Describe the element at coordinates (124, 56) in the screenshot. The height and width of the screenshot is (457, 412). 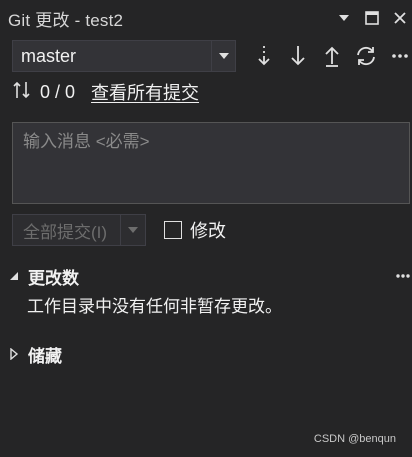
I see `branch-dropdown: master` at that location.